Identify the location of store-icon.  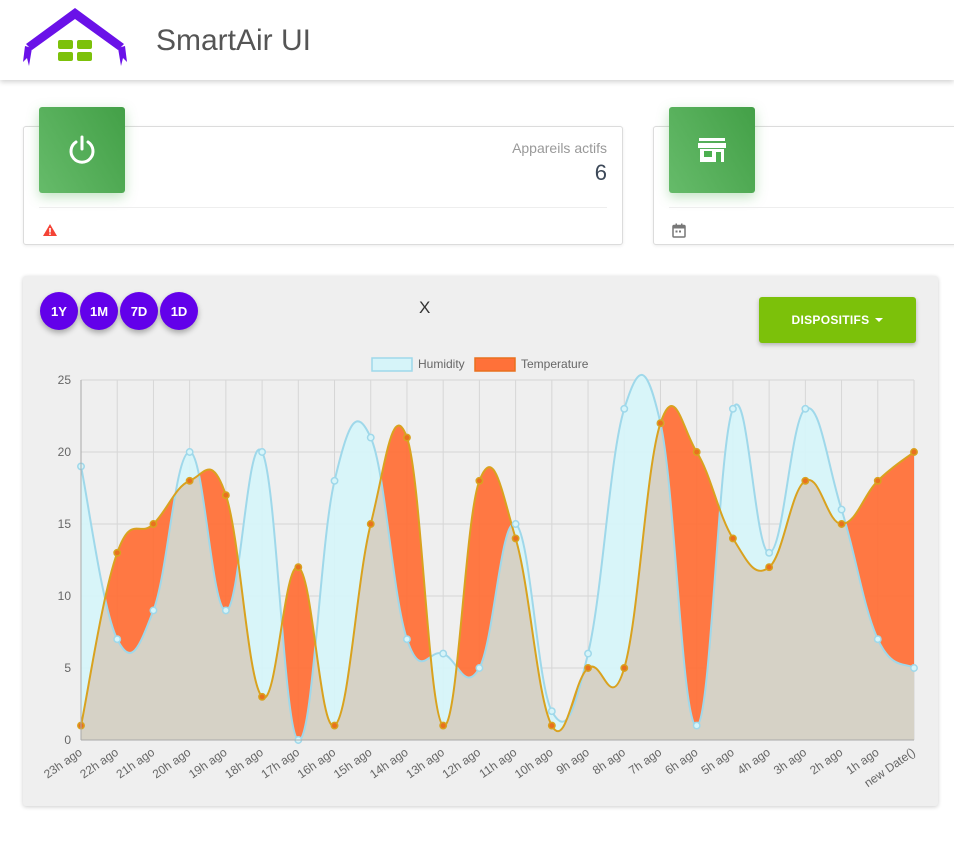
(712, 150).